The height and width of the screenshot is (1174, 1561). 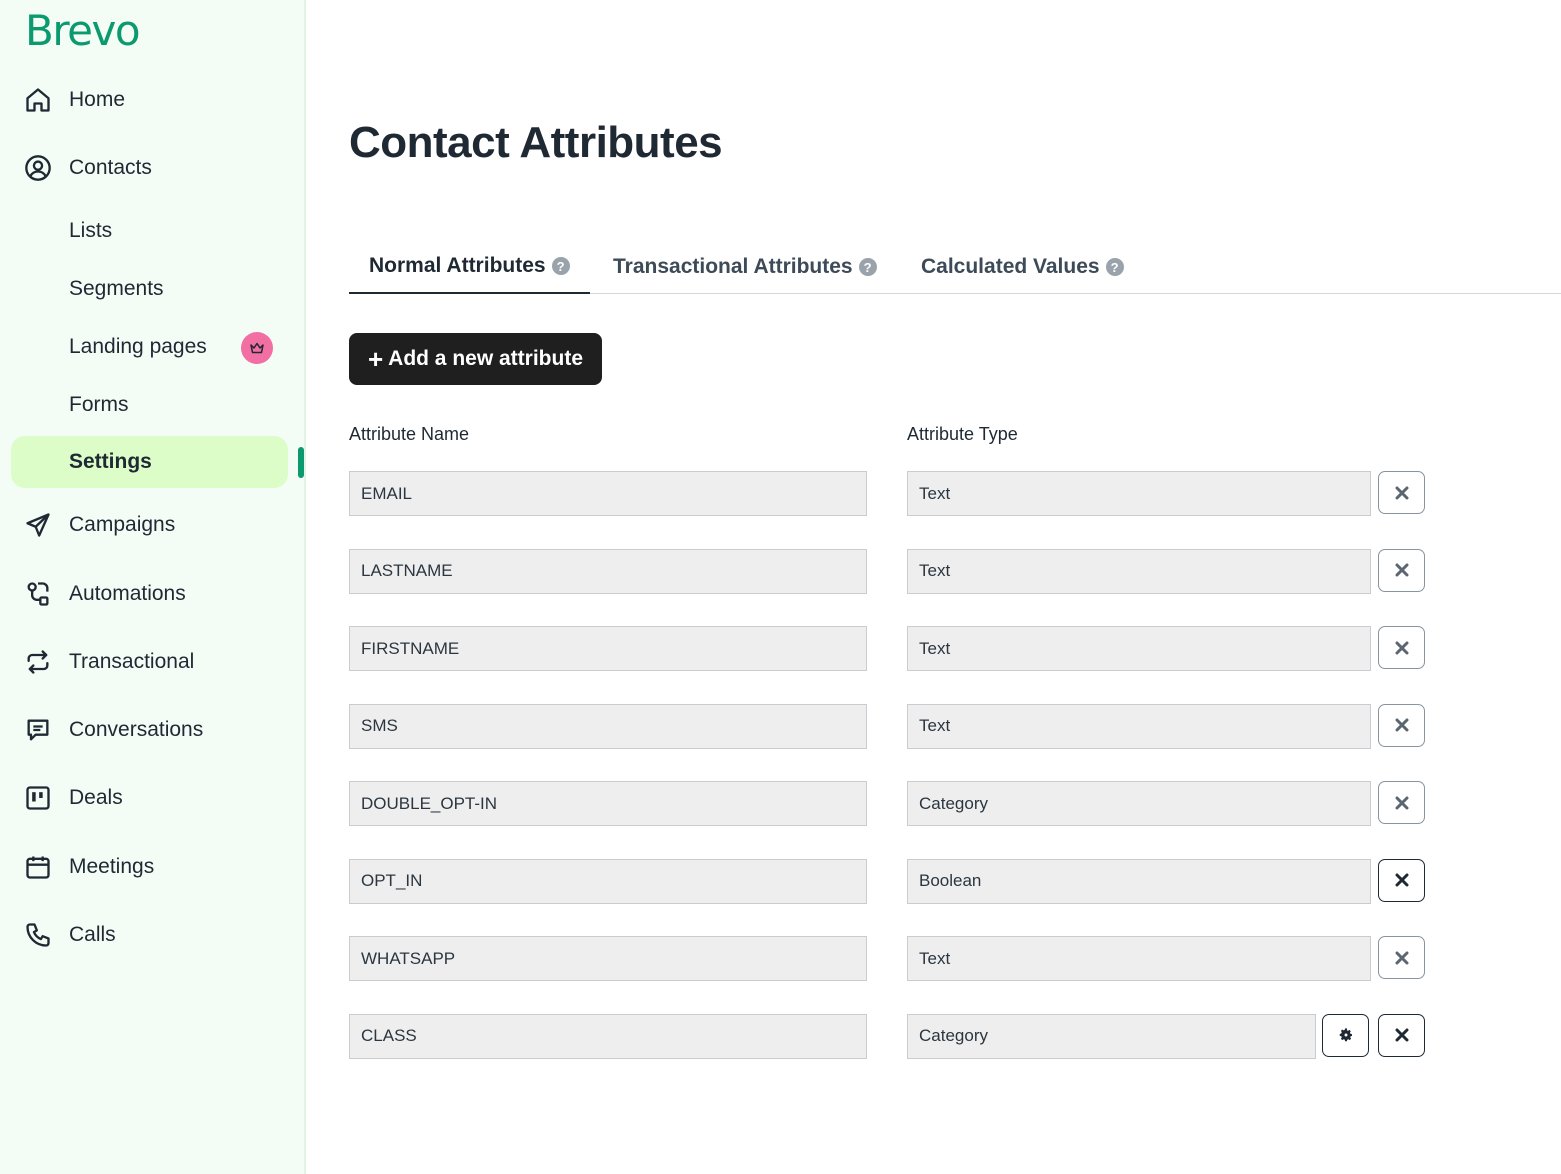 I want to click on sidebar-item-label: Conversations, so click(x=136, y=729).